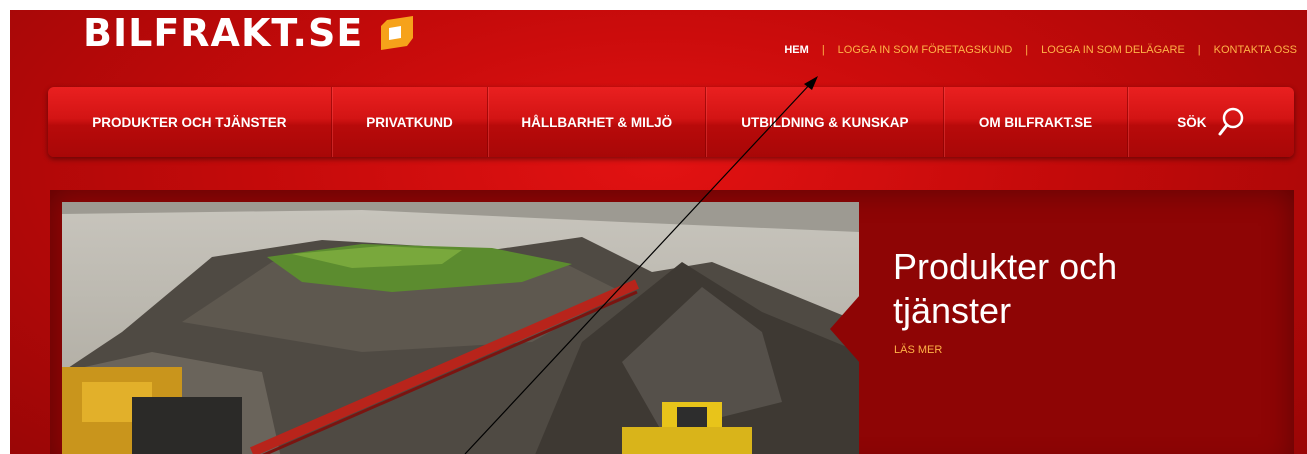 This screenshot has height=454, width=1307. What do you see at coordinates (397, 33) in the screenshot?
I see `logo-mark-icon` at bounding box center [397, 33].